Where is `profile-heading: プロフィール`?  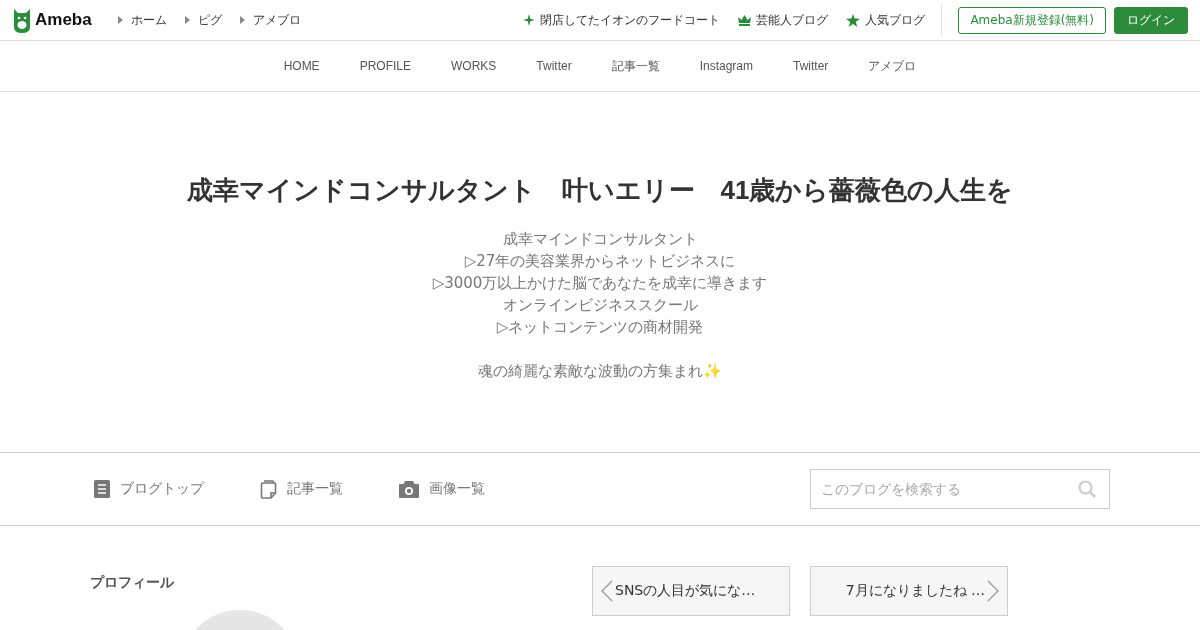 profile-heading: プロフィール is located at coordinates (132, 583).